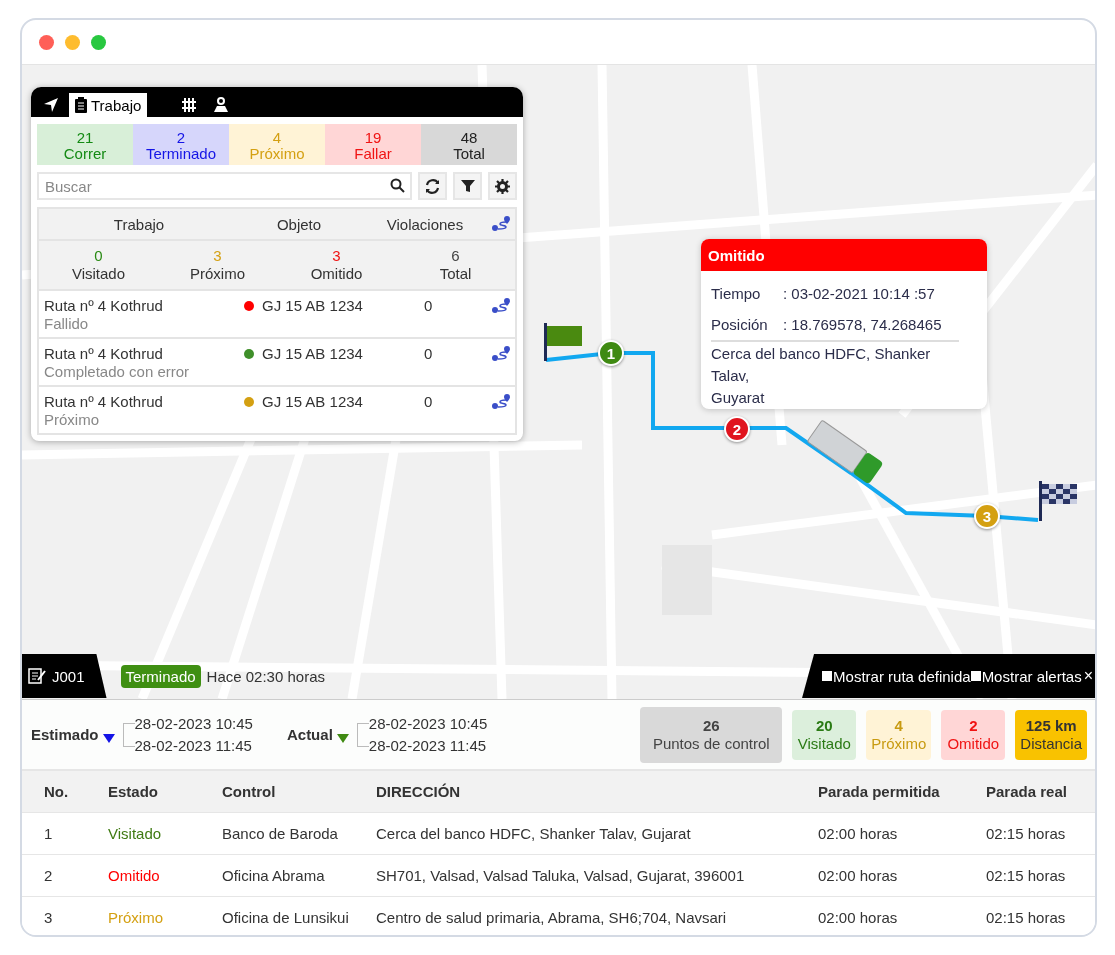 This screenshot has width=1115, height=955. I want to click on refresh-icon, so click(432, 186).